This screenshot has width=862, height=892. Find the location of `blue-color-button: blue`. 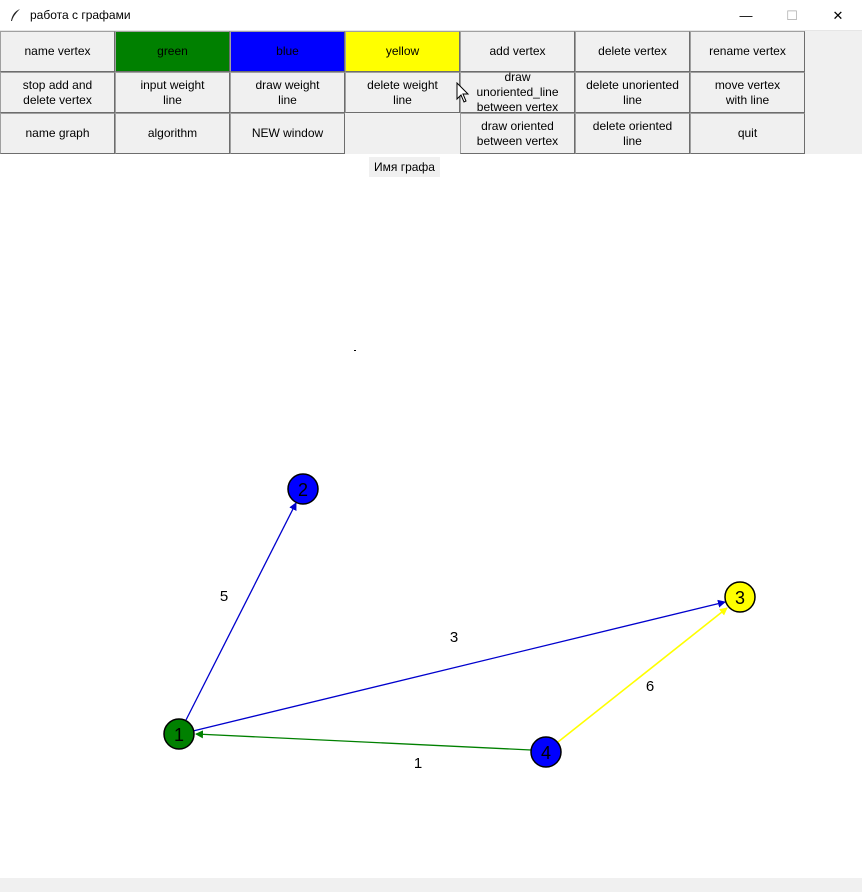

blue-color-button: blue is located at coordinates (287, 51).